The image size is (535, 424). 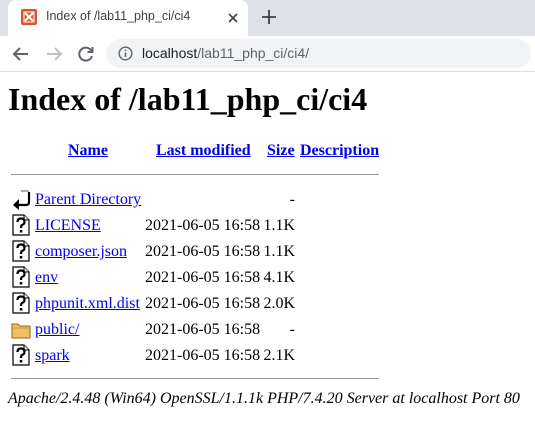 I want to click on url-path: /lab11_php_ci/ci4/, so click(x=253, y=53).